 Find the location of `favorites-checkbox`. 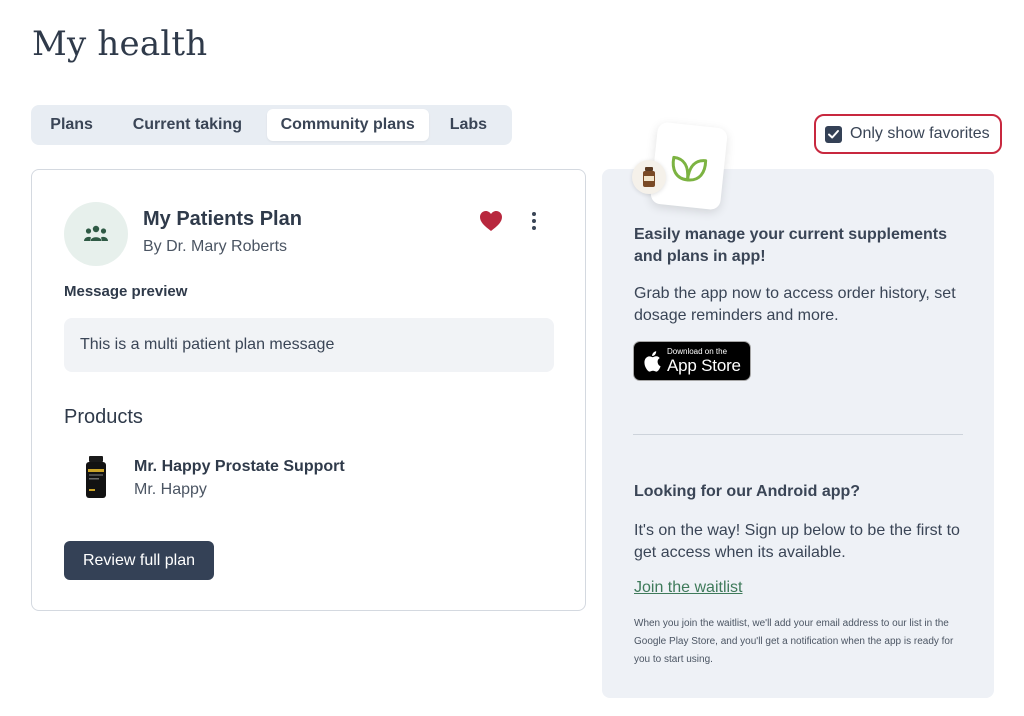

favorites-checkbox is located at coordinates (833, 134).